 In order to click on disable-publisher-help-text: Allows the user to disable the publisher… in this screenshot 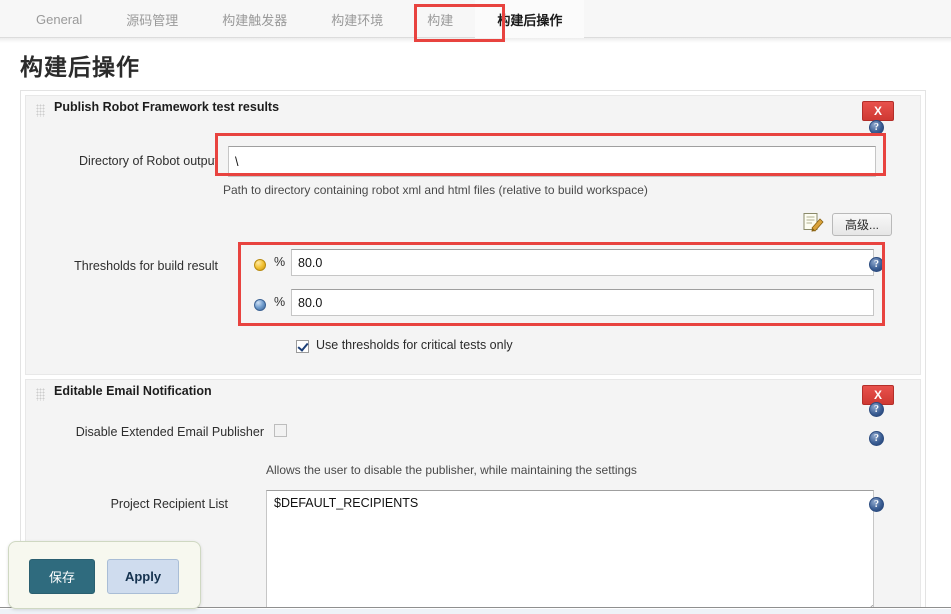, I will do `click(451, 470)`.